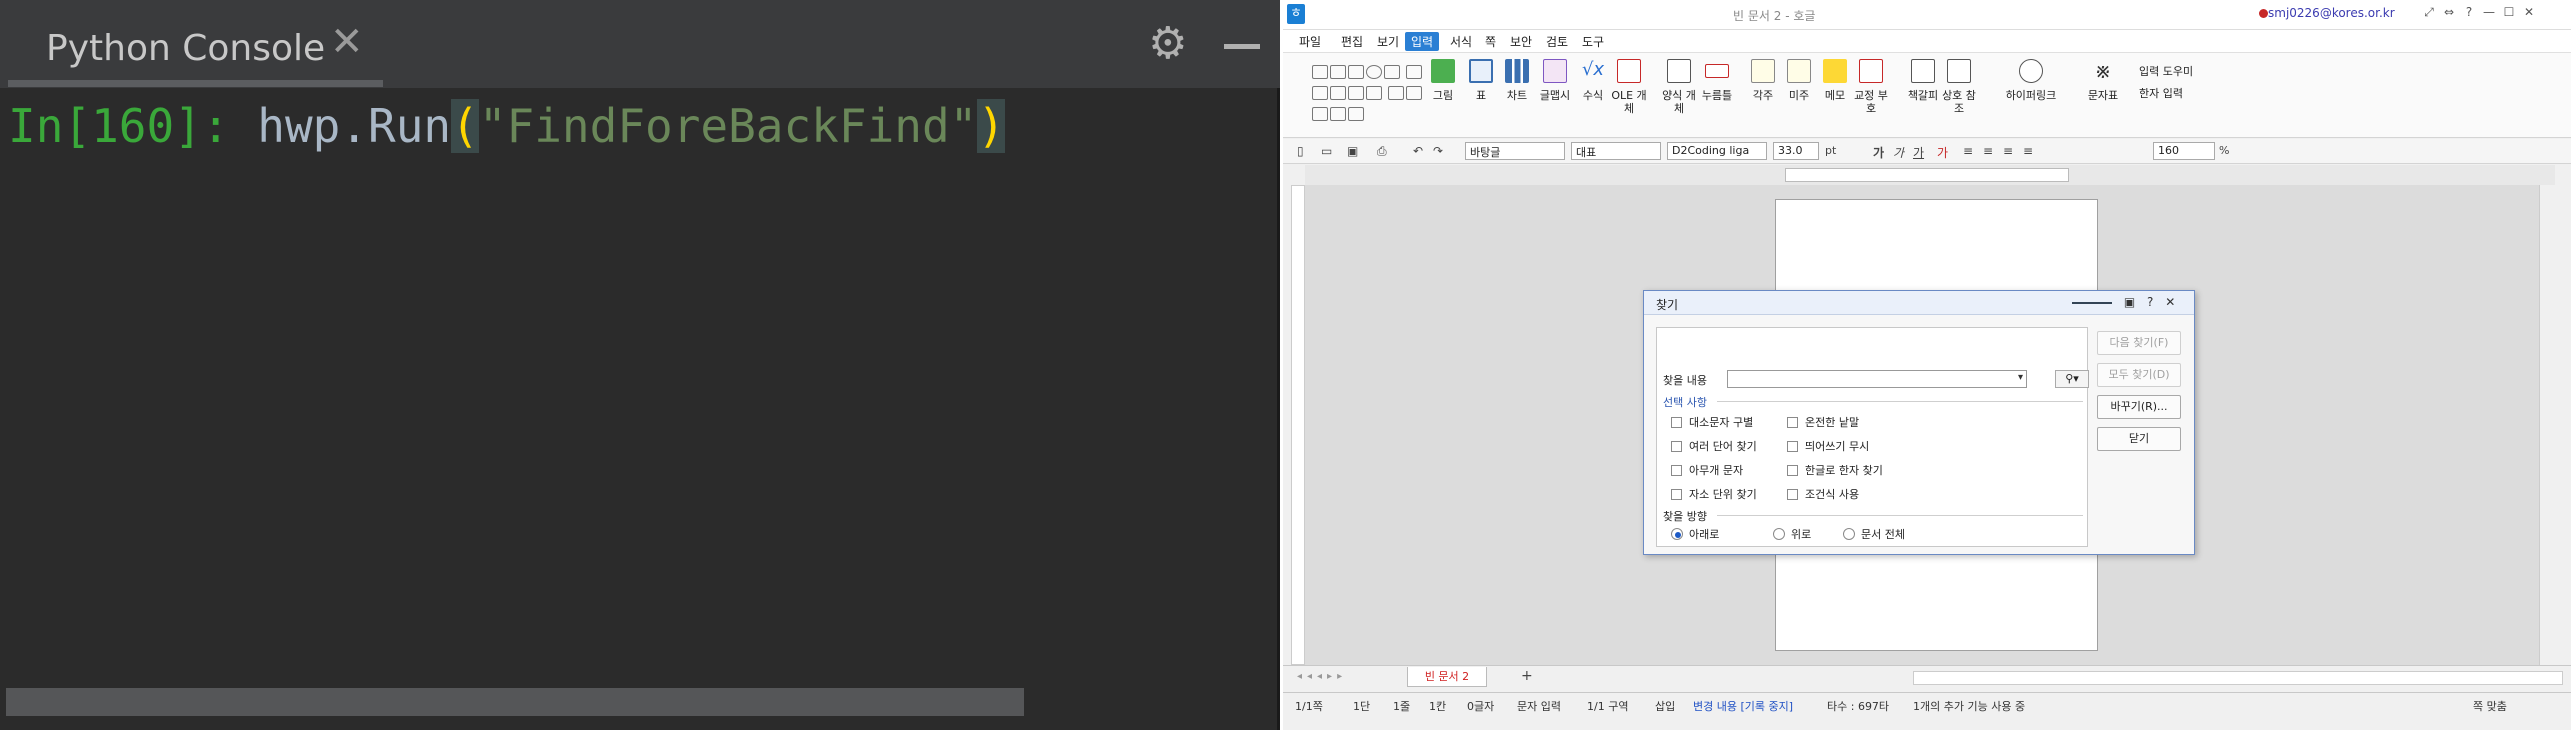 The height and width of the screenshot is (730, 2571). Describe the element at coordinates (1828, 446) in the screenshot. I see `checkbox-ignore-space: 띄어쓰기 무시` at that location.